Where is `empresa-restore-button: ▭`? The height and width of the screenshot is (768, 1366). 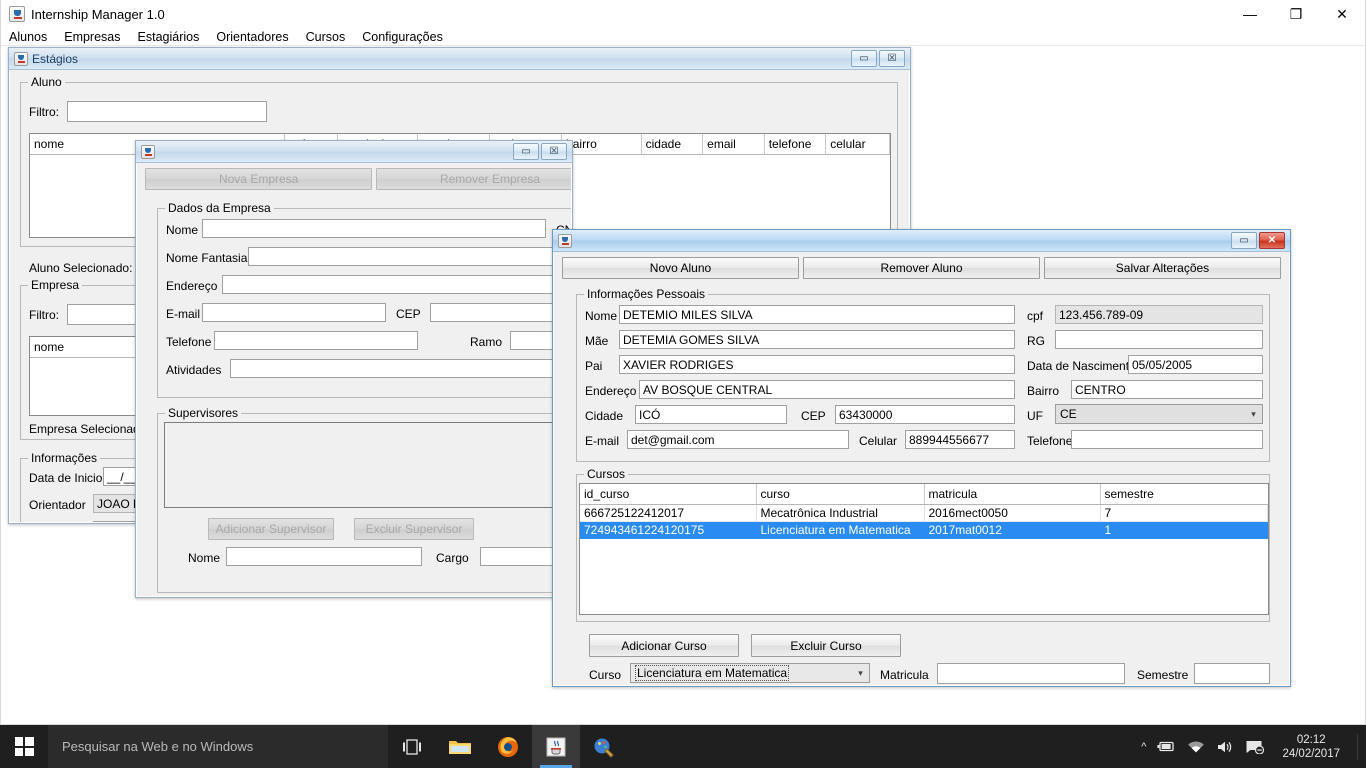 empresa-restore-button: ▭ is located at coordinates (526, 151).